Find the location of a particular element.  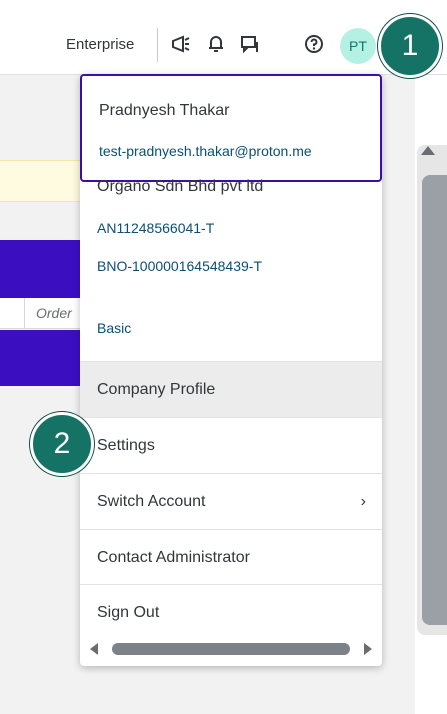

callout-badge-2: 2 is located at coordinates (62, 444).